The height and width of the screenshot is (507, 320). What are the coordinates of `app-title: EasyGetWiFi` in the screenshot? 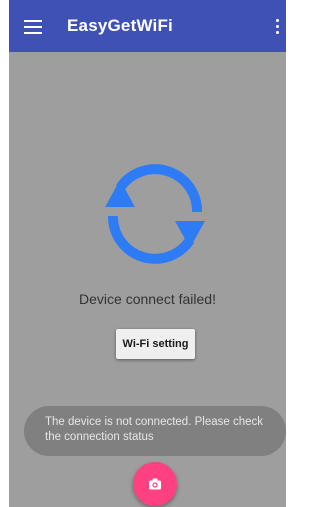 It's located at (120, 25).